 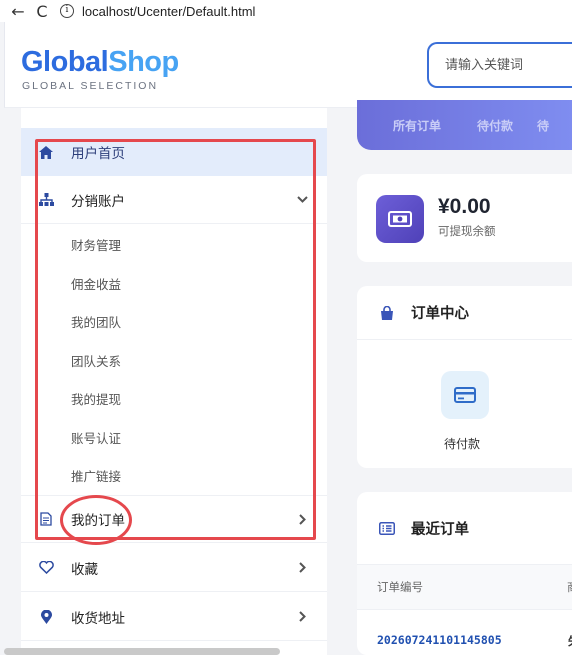 What do you see at coordinates (46, 616) in the screenshot?
I see `map-marker-icon` at bounding box center [46, 616].